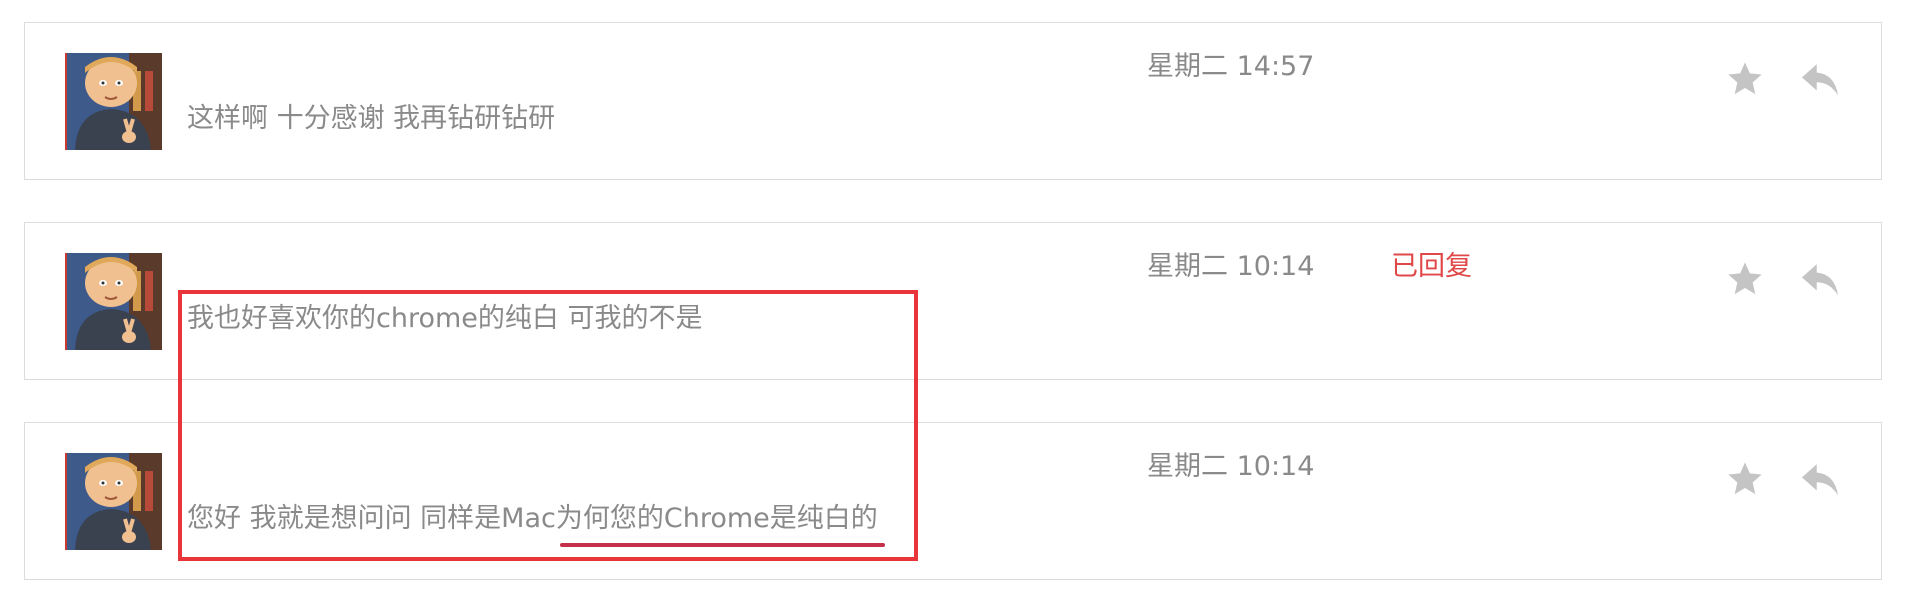 This screenshot has width=1910, height=604. I want to click on message-time: 星期二 14:57, so click(1231, 66).